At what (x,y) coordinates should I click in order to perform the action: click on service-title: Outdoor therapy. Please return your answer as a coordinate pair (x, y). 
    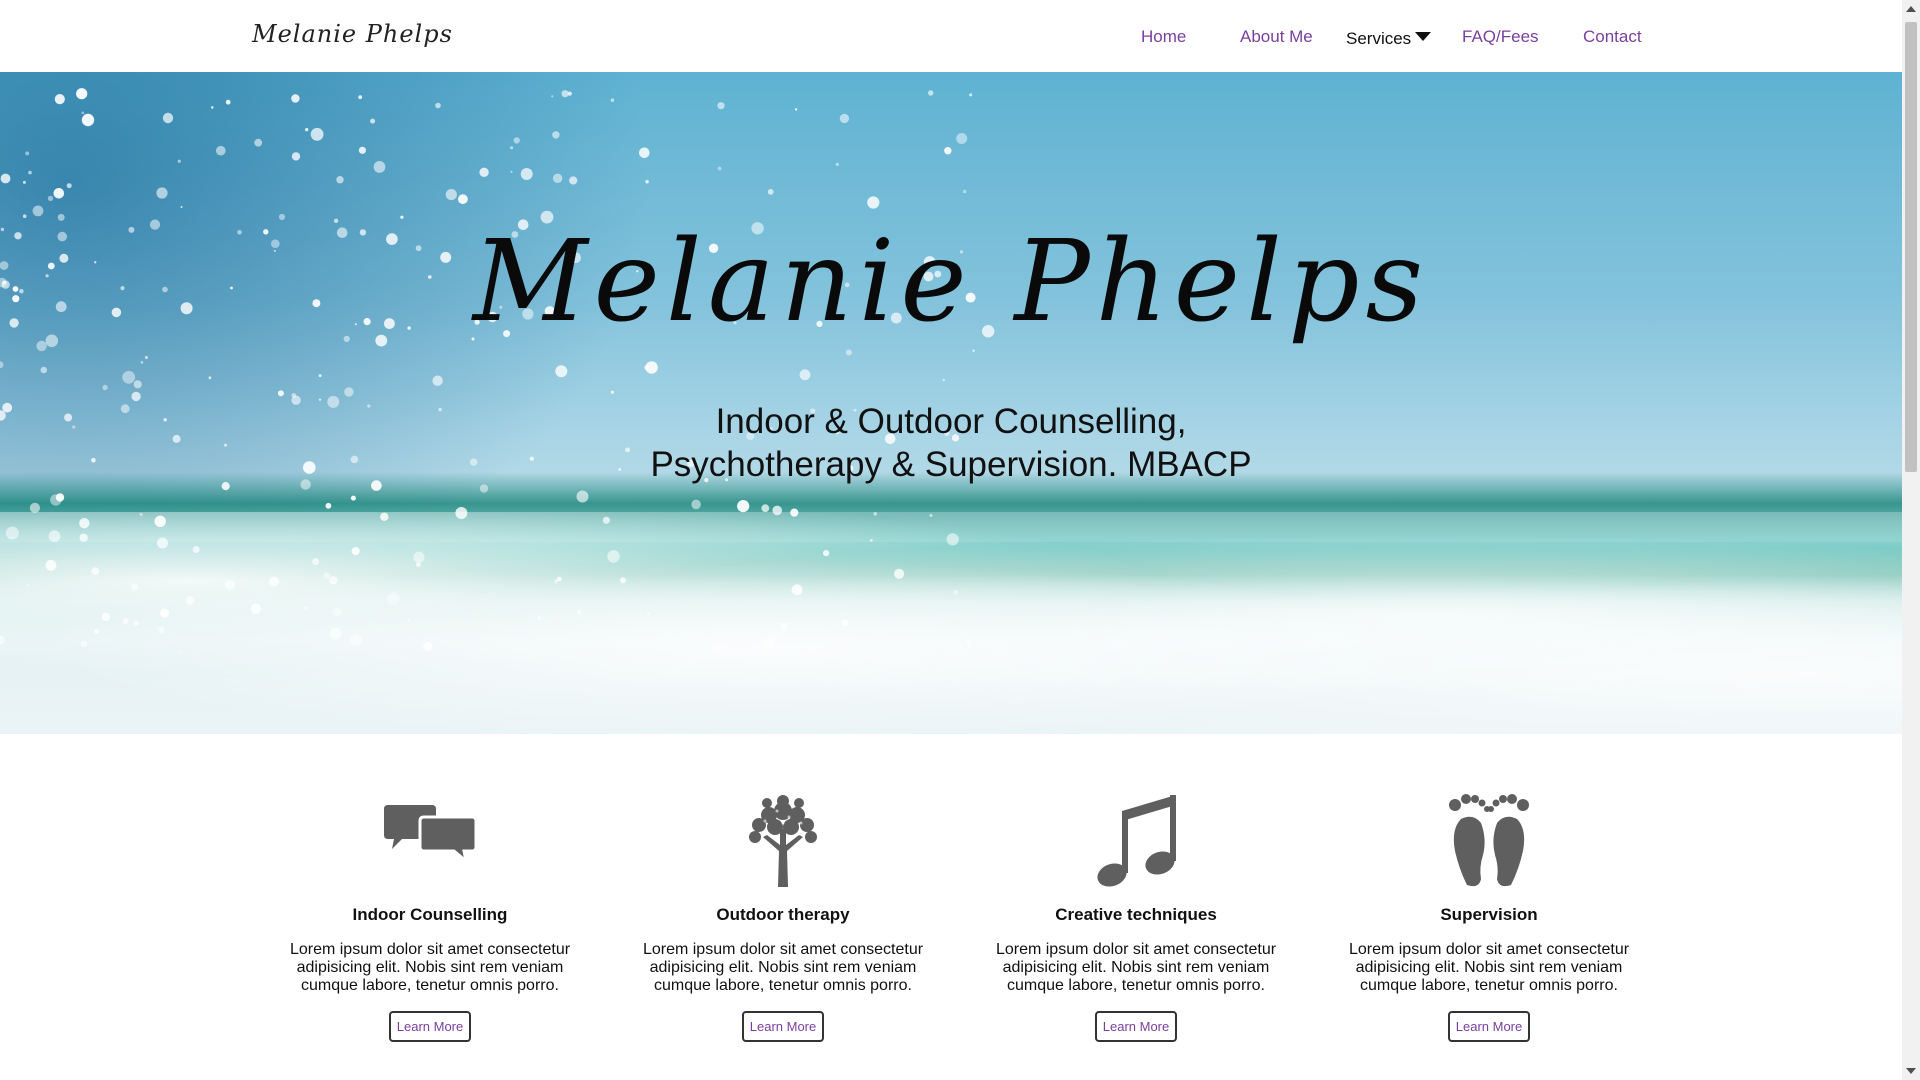
    Looking at the image, I should click on (783, 914).